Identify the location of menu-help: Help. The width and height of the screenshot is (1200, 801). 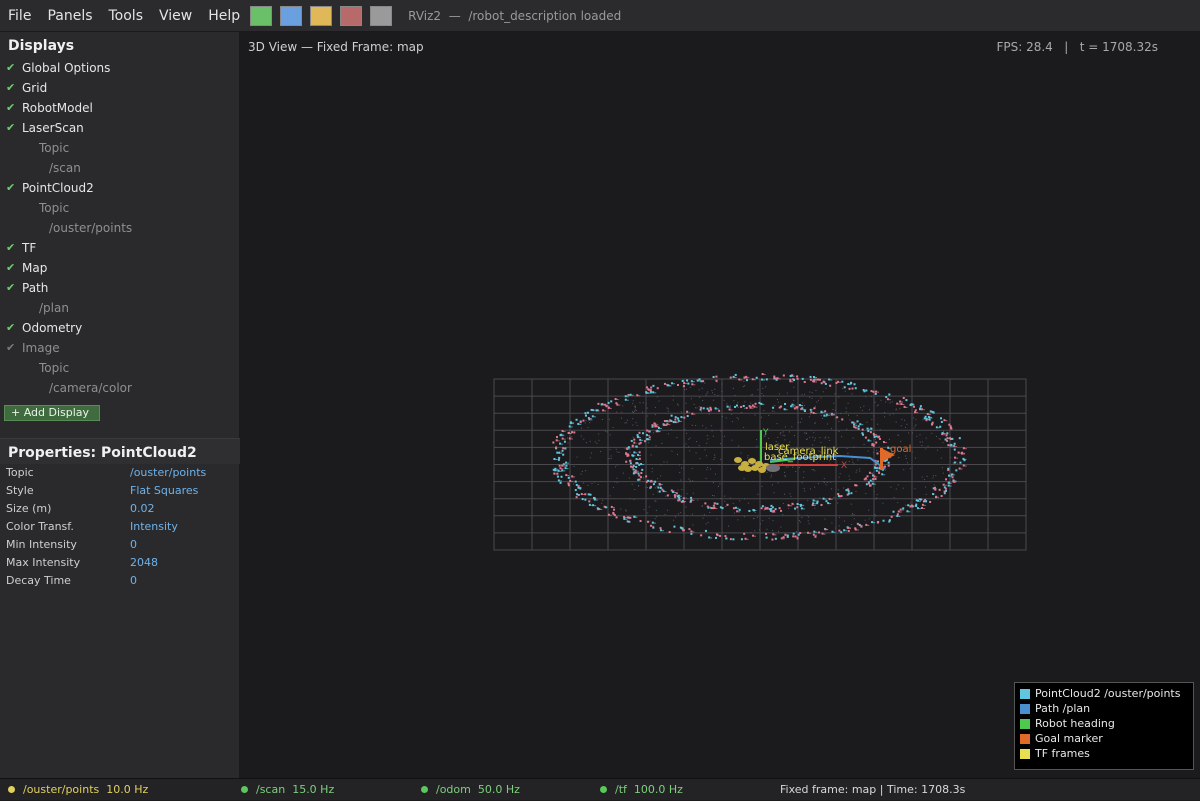
(224, 16).